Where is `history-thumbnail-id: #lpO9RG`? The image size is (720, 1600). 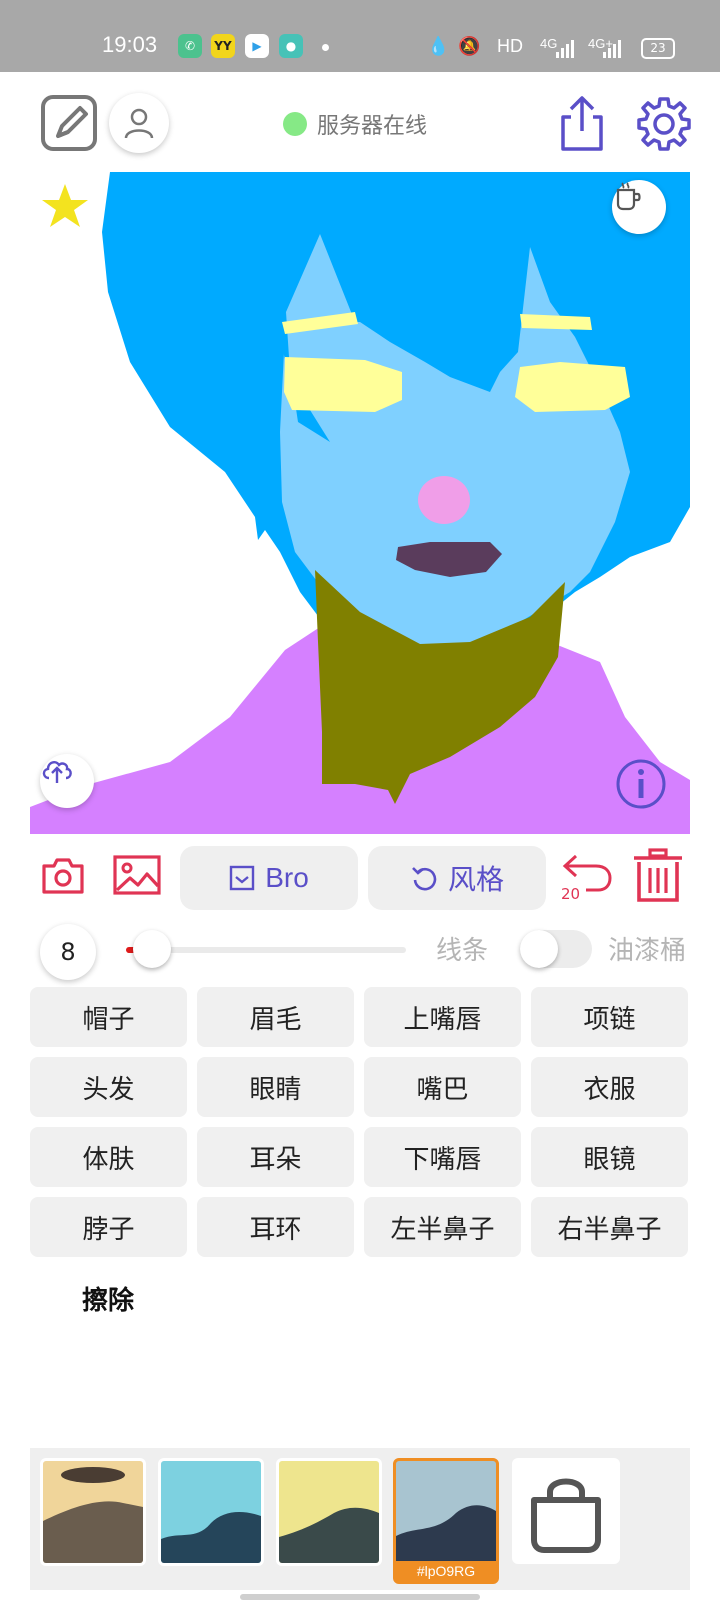 history-thumbnail-id: #lpO9RG is located at coordinates (446, 1571).